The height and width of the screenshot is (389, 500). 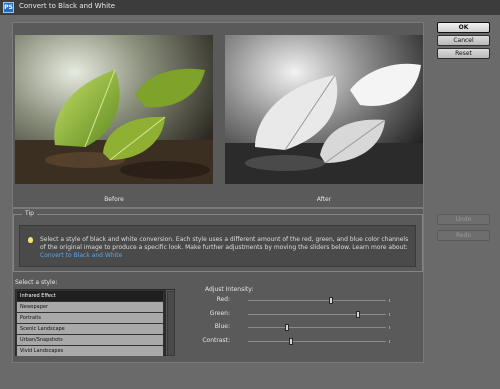 What do you see at coordinates (317, 327) in the screenshot?
I see `blue-slider-track` at bounding box center [317, 327].